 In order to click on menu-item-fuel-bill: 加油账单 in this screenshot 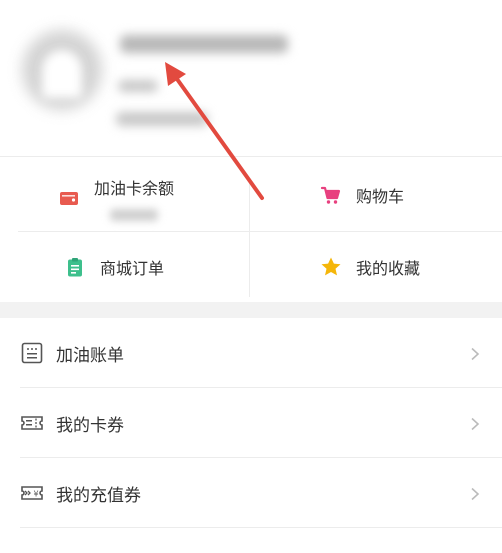, I will do `click(251, 353)`.